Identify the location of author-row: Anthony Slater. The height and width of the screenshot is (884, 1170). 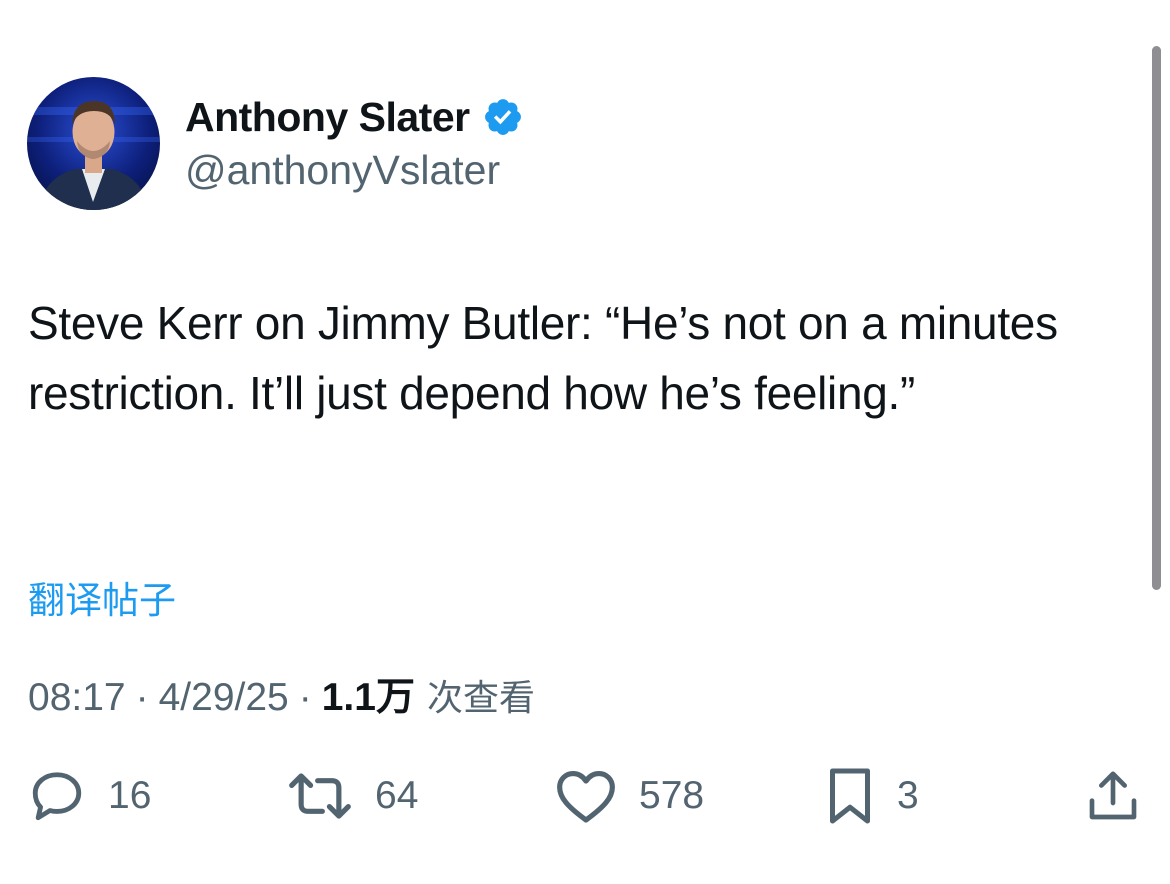
(354, 117).